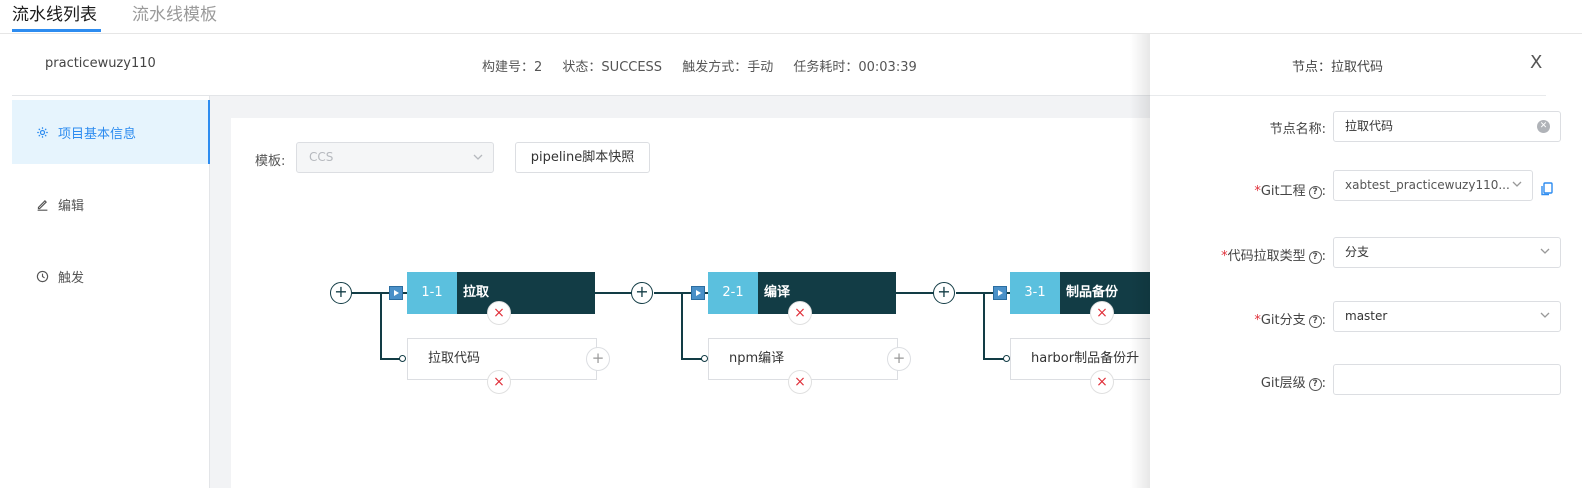 The width and height of the screenshot is (1582, 488). Describe the element at coordinates (42, 132) in the screenshot. I see `gear-icon` at that location.